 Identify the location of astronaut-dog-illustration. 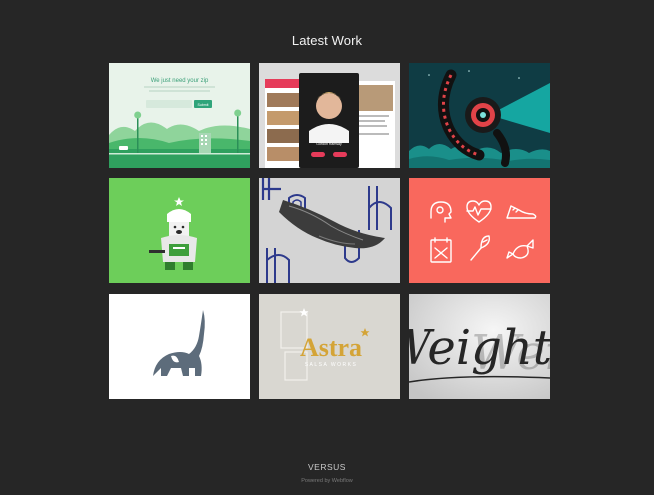
(179, 230).